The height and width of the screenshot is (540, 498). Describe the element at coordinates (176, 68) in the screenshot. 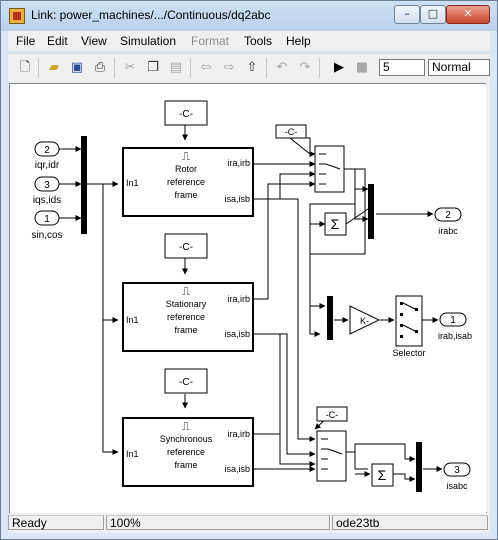

I see `paste-icon: ▤` at that location.